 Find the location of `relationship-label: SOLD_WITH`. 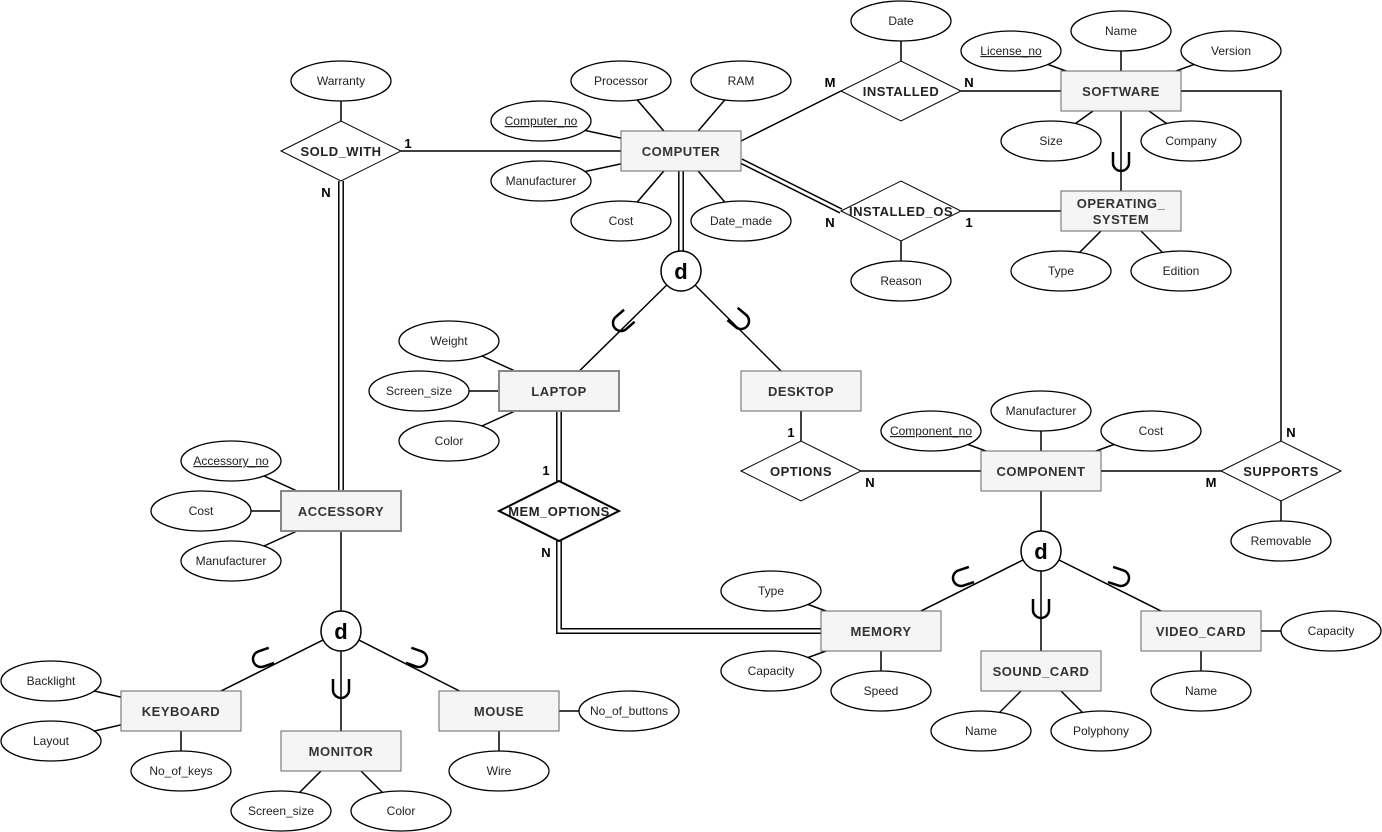

relationship-label: SOLD_WITH is located at coordinates (340, 151).